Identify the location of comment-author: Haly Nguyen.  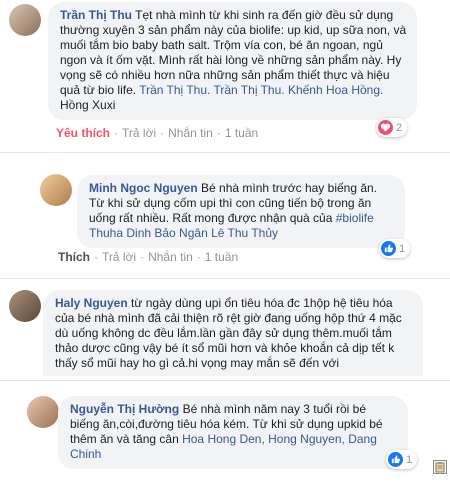
(91, 303).